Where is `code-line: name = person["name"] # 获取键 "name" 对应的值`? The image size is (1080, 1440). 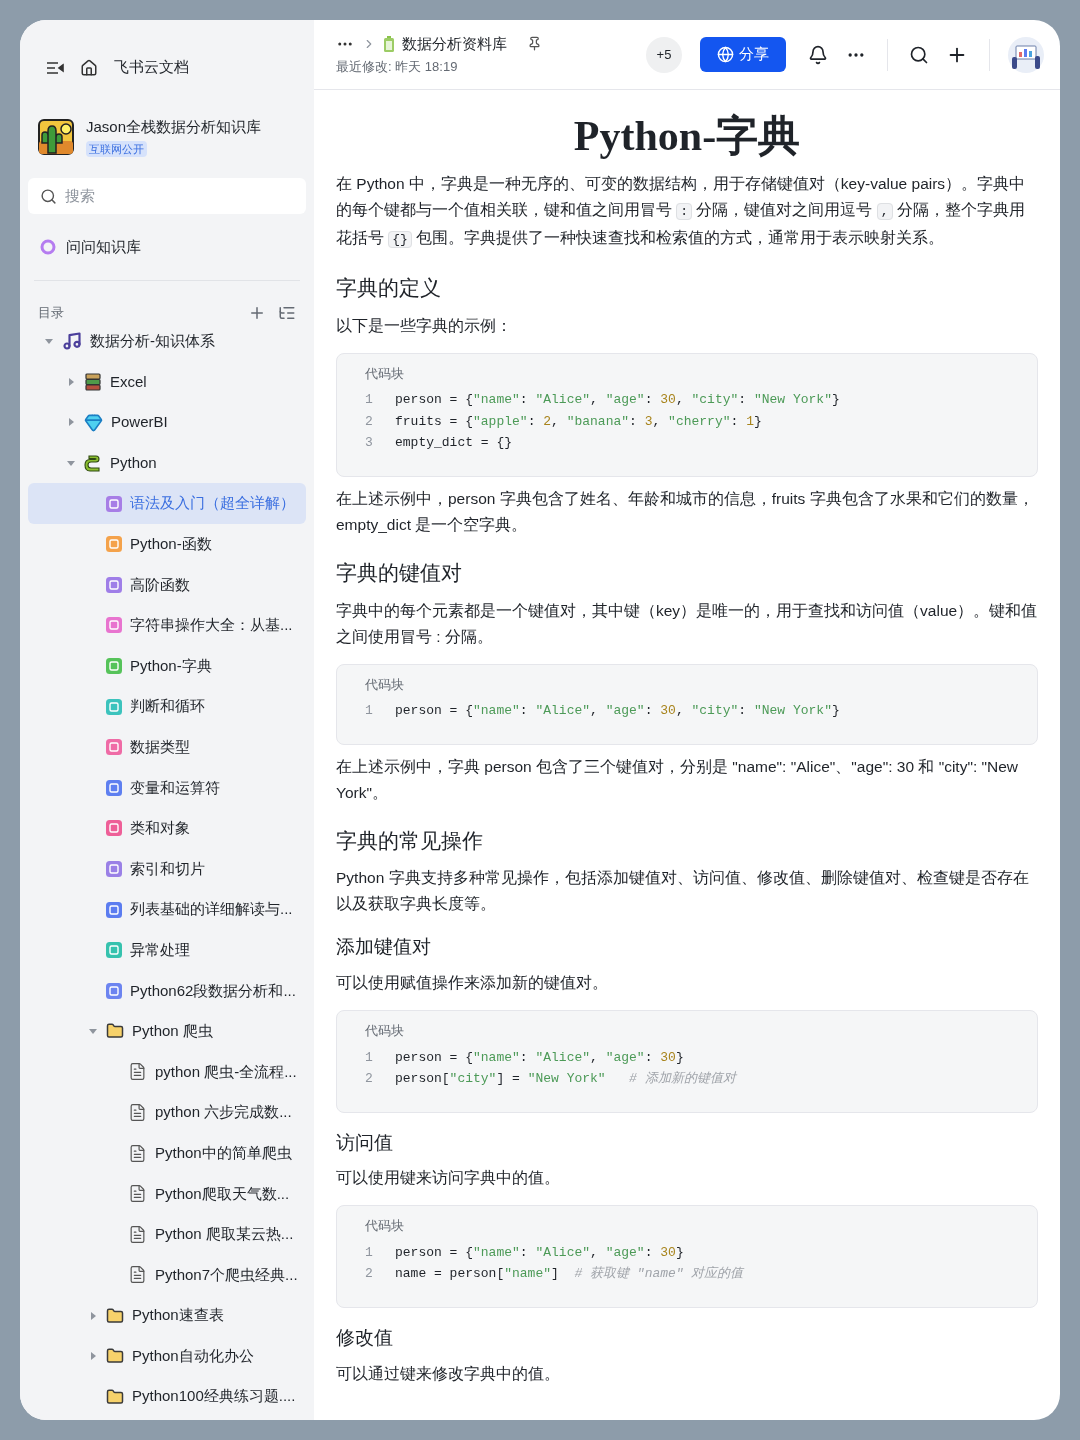
code-line: name = person["name"] # 获取键 "name" 对应的值 is located at coordinates (569, 1274).